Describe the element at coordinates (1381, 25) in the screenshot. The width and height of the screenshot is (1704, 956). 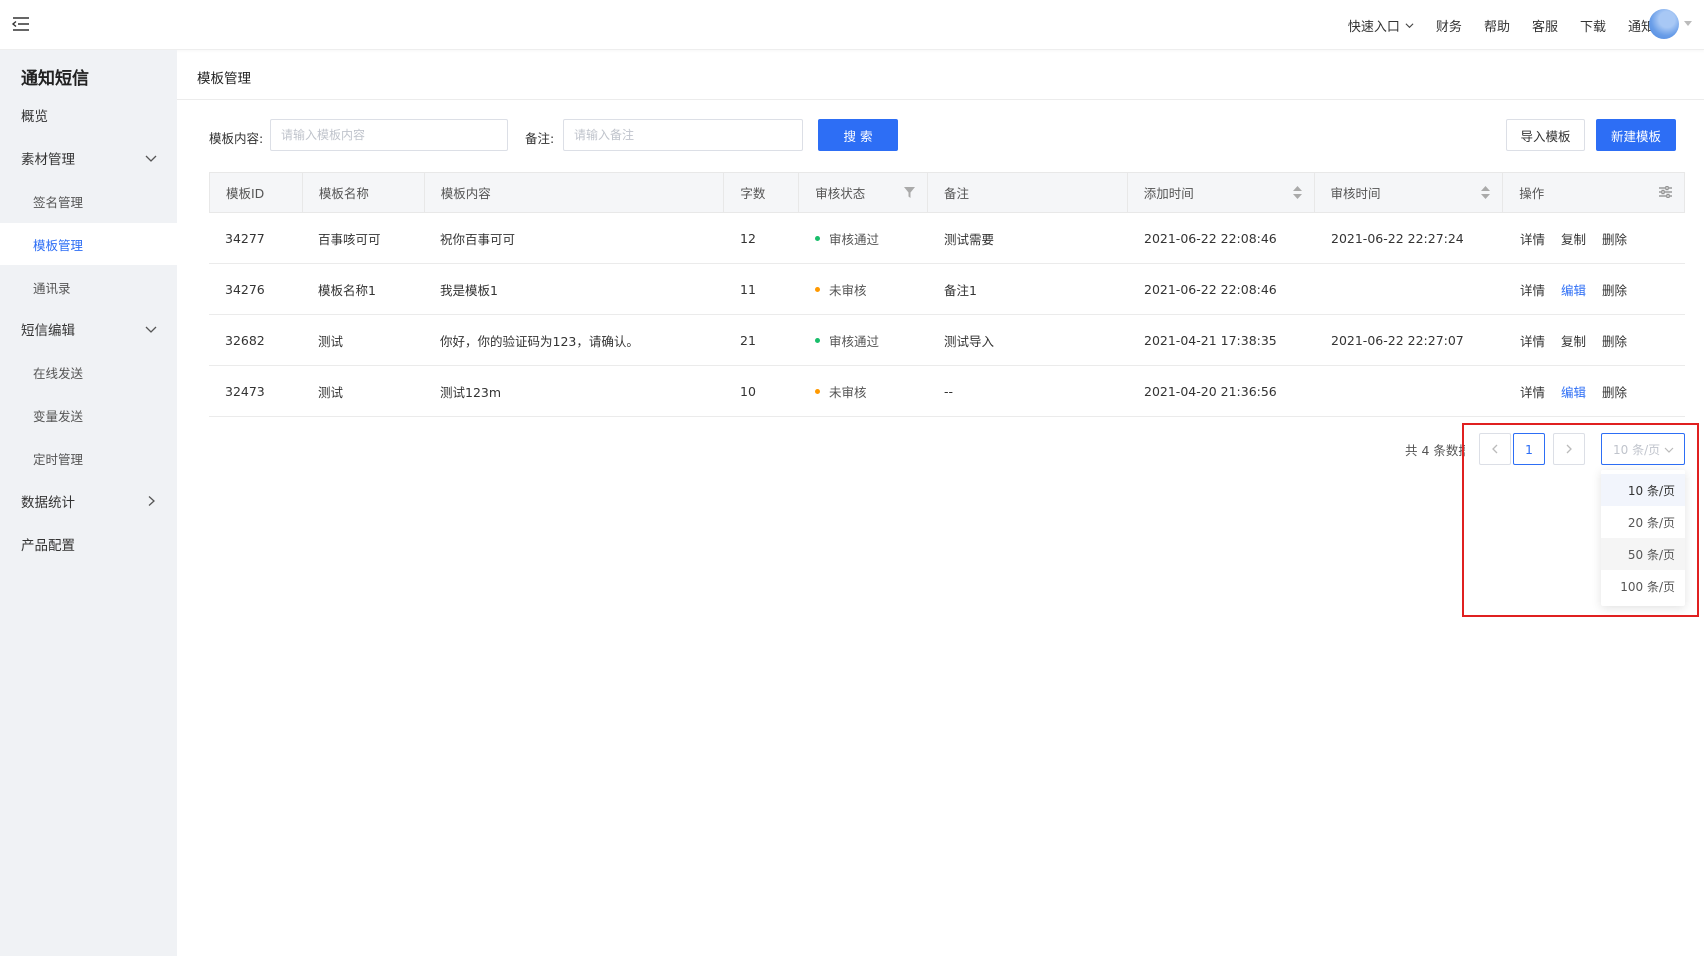
I see `top-nav-item: 快速入口` at that location.